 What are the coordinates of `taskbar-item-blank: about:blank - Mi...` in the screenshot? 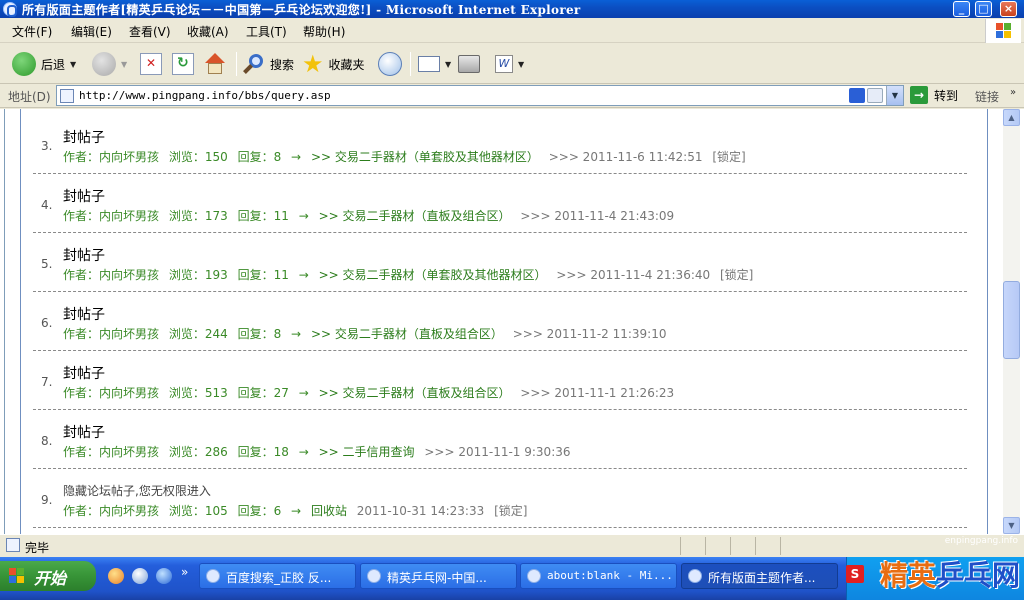 It's located at (598, 576).